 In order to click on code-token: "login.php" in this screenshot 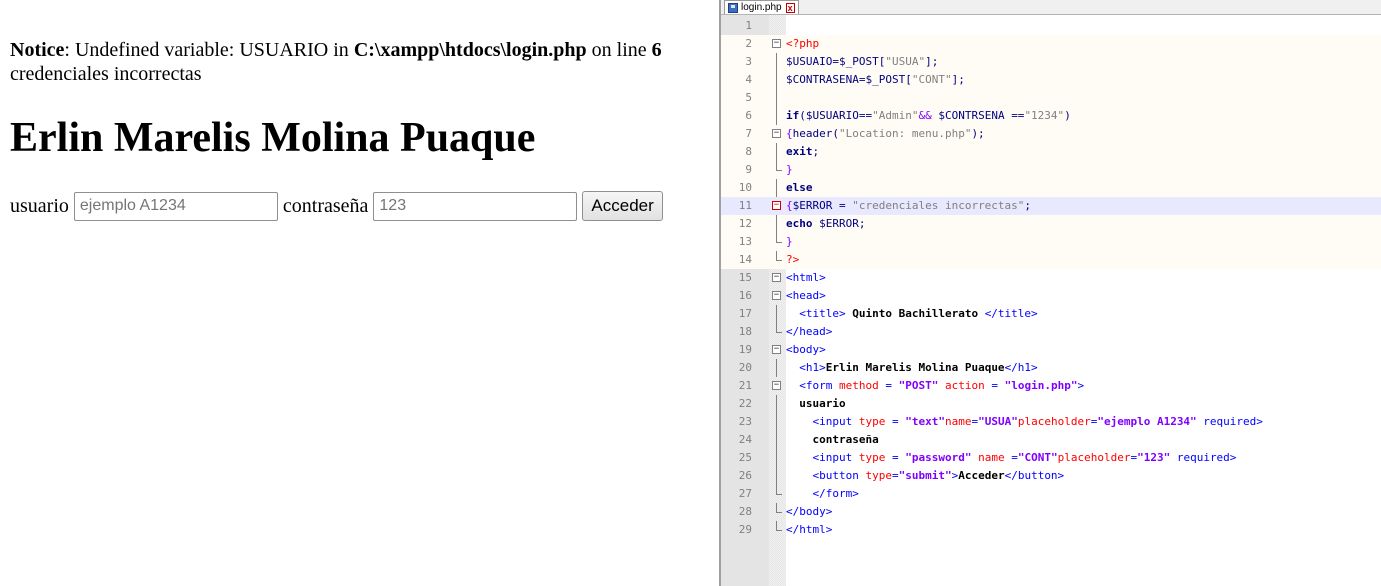, I will do `click(1041, 385)`.